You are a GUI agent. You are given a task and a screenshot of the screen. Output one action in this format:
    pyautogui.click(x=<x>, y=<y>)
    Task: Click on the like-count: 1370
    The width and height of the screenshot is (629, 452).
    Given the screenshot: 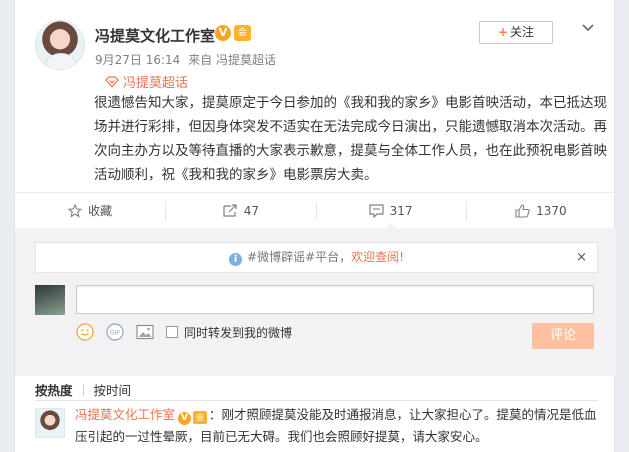 What is the action you would take?
    pyautogui.click(x=551, y=210)
    